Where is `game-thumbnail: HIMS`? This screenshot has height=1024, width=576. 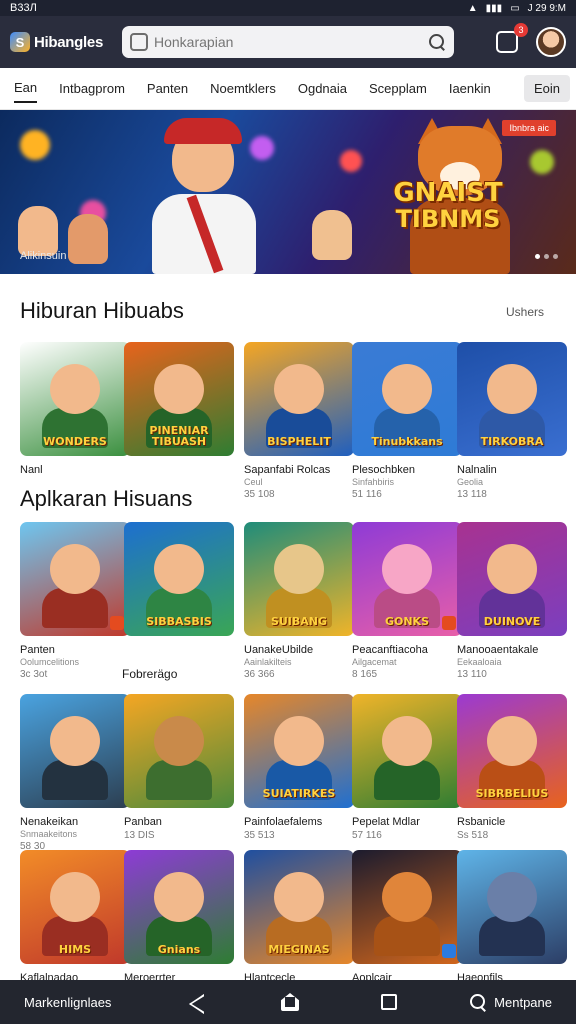 game-thumbnail: HIMS is located at coordinates (75, 907).